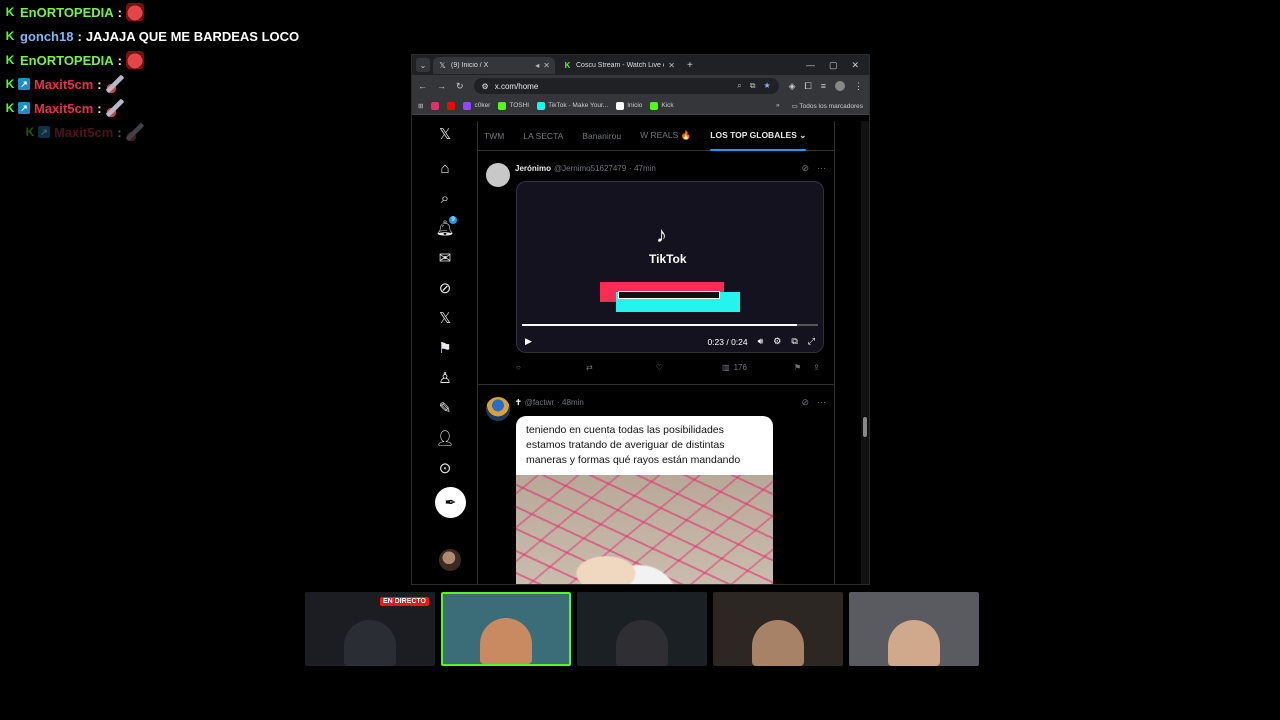 The height and width of the screenshot is (720, 1280). Describe the element at coordinates (761, 341) in the screenshot. I see `volume-icon: 🔊︎` at that location.